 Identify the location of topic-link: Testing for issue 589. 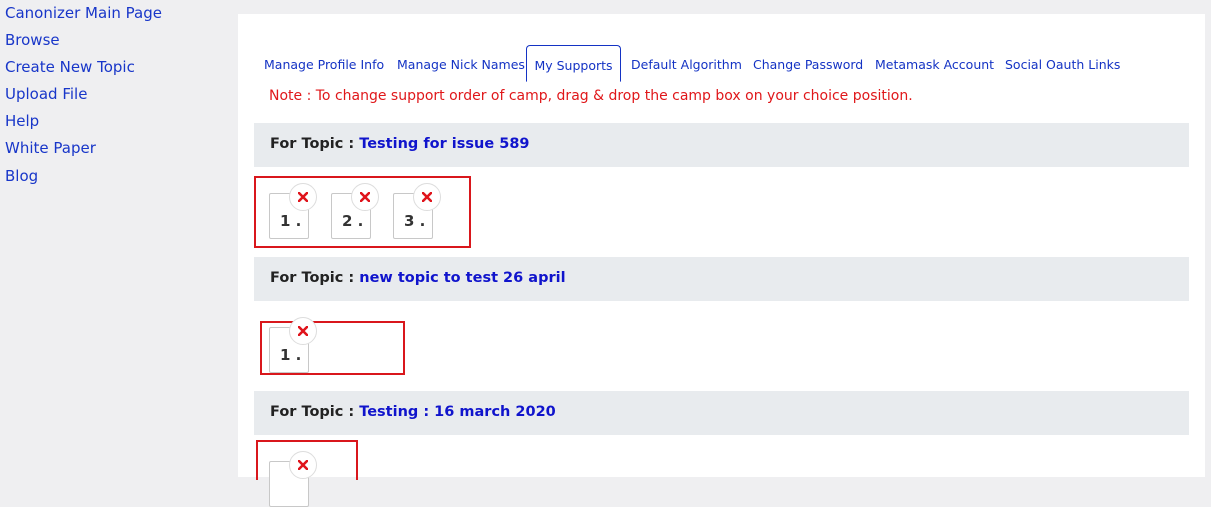
(444, 144).